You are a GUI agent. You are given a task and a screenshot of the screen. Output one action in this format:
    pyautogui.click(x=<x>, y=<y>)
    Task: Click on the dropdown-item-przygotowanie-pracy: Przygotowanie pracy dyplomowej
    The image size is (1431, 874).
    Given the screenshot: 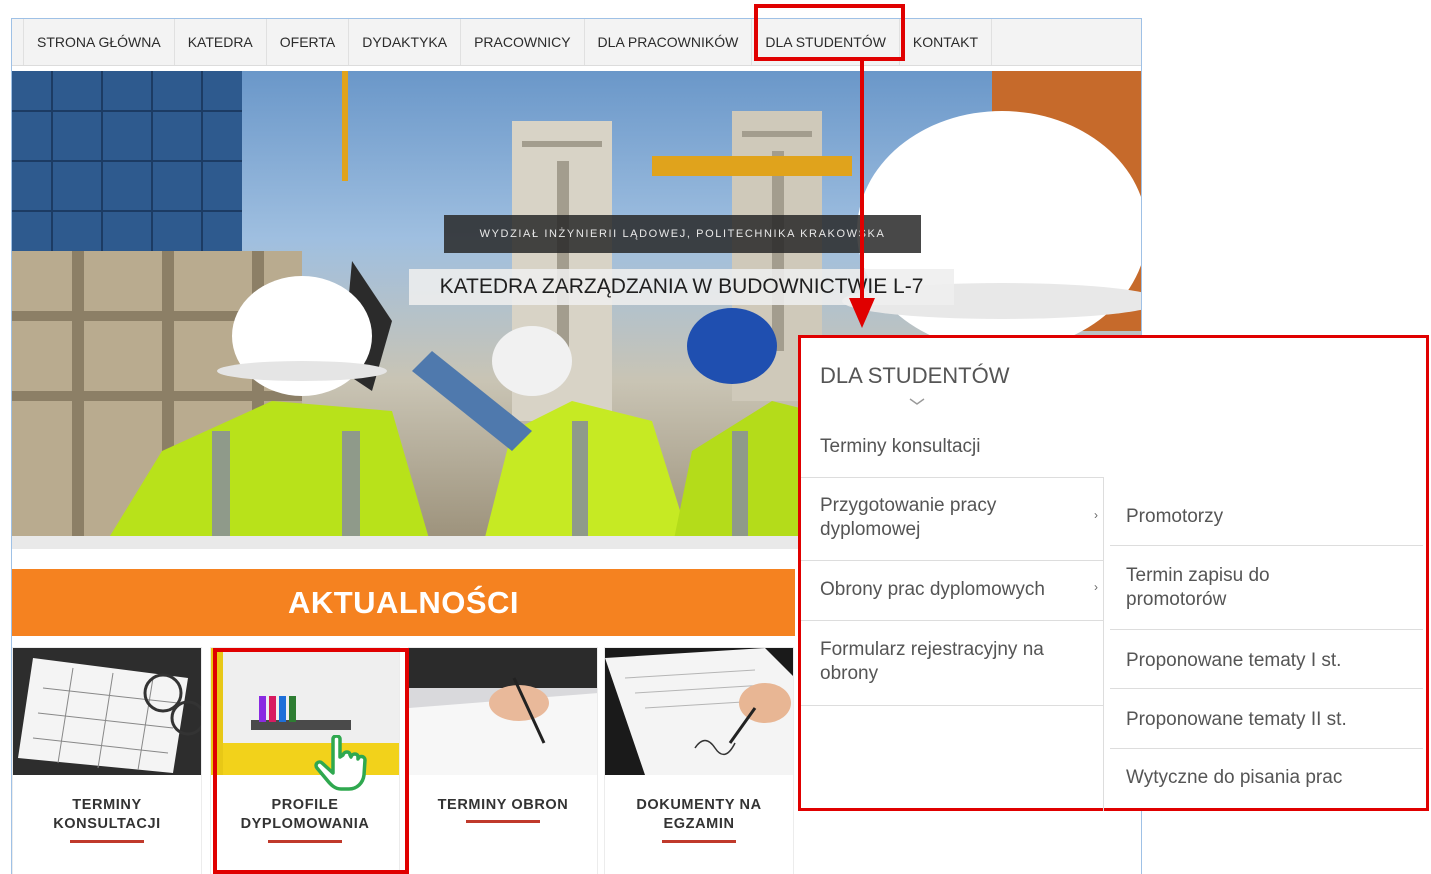 What is the action you would take?
    pyautogui.click(x=908, y=518)
    